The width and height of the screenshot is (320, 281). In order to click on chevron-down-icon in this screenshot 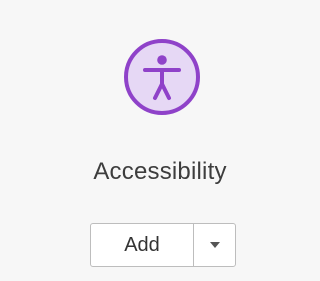, I will do `click(214, 245)`.